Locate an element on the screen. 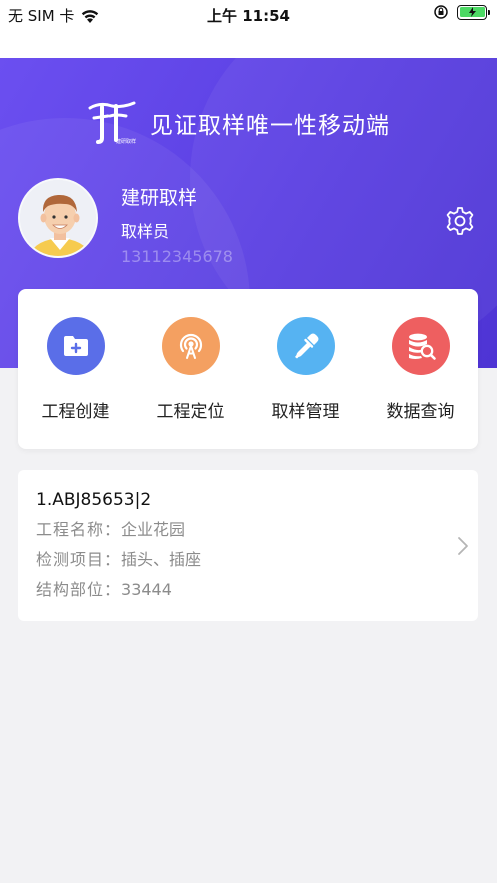 The height and width of the screenshot is (883, 497). record-project-value: 企业花园 is located at coordinates (153, 529).